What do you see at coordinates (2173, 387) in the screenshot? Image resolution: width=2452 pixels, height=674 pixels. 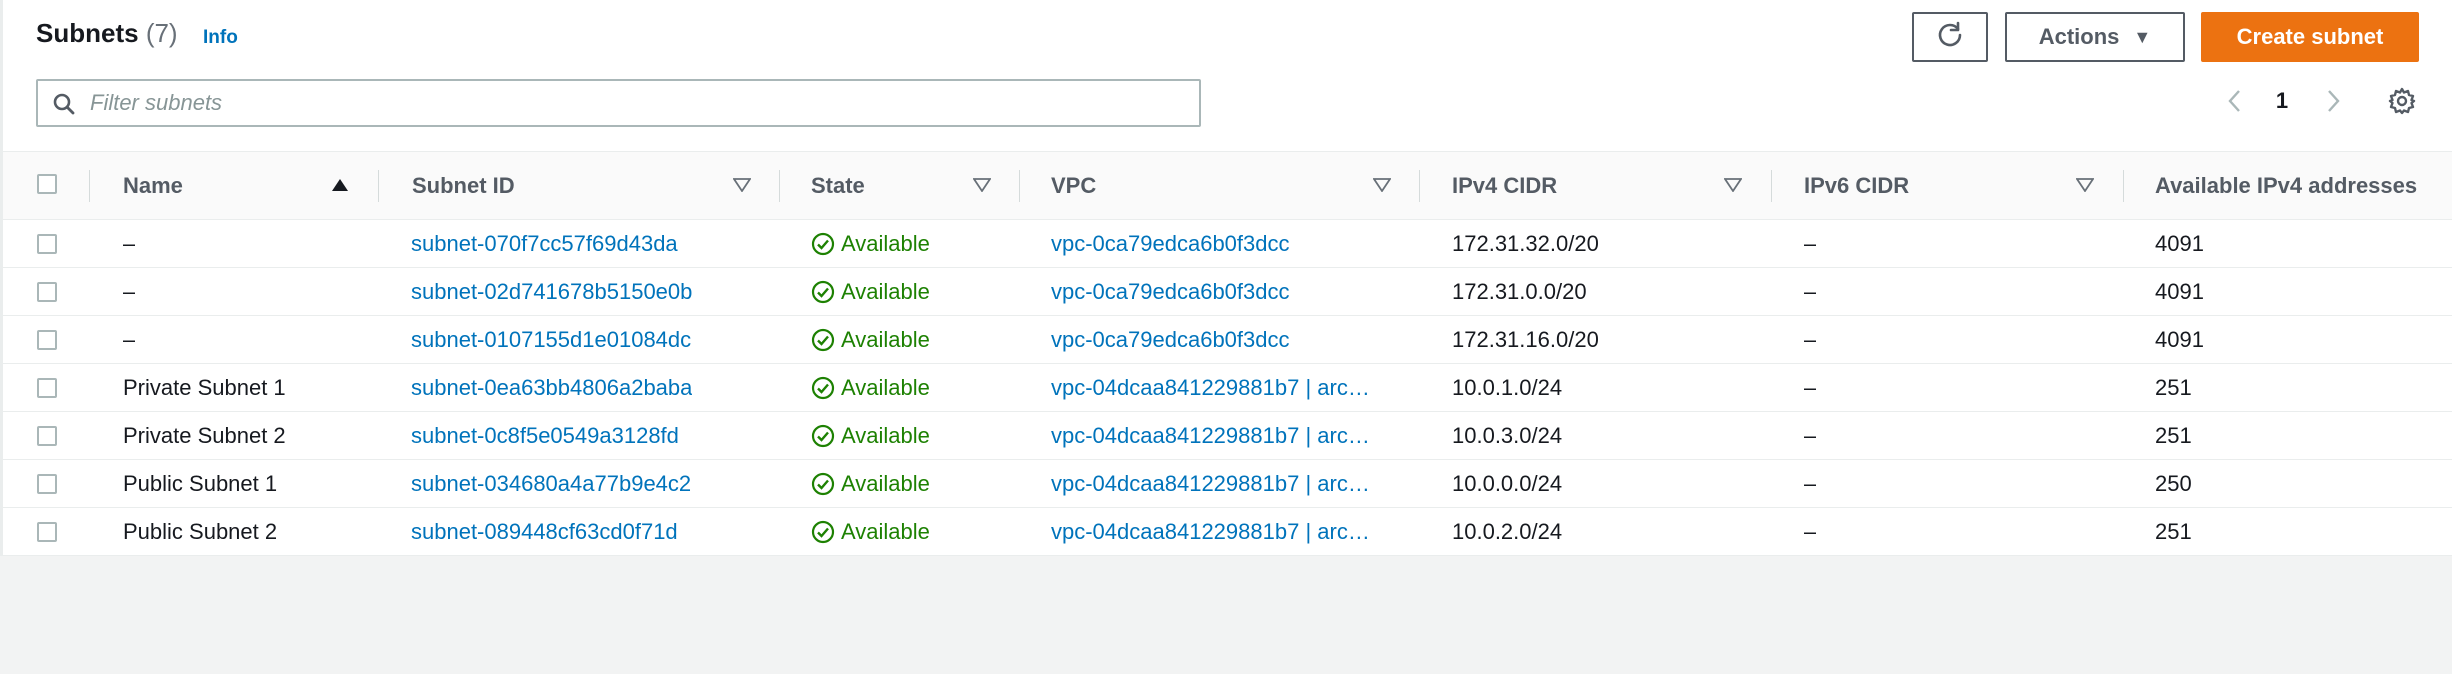 I see `cell-available-ipv4: 251` at bounding box center [2173, 387].